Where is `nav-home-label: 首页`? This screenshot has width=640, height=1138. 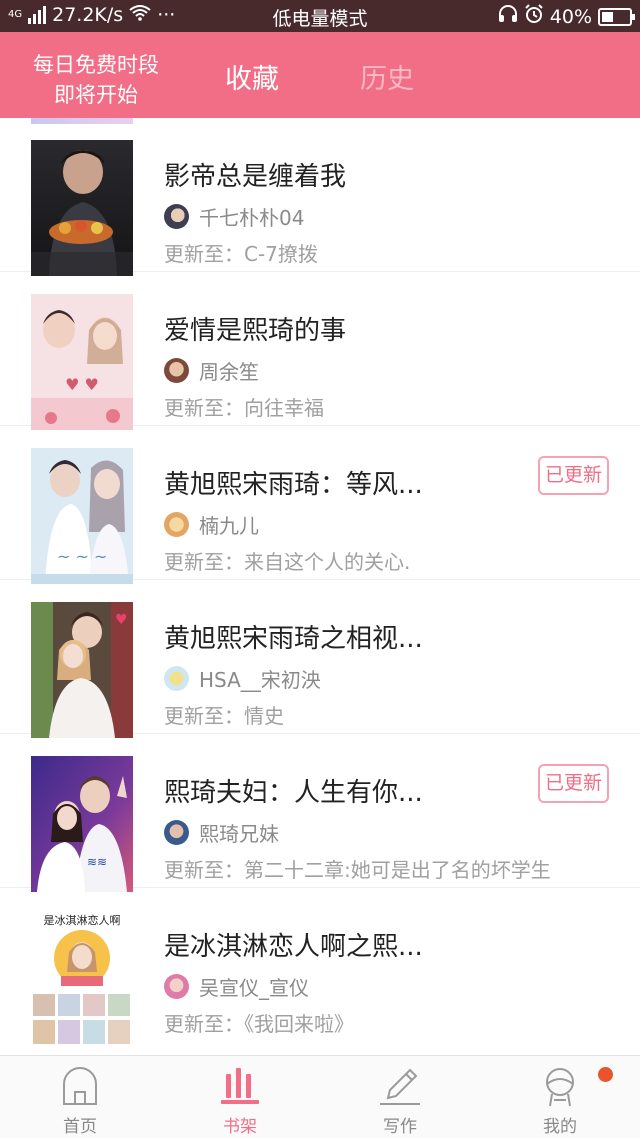 nav-home-label: 首页 is located at coordinates (80, 1127).